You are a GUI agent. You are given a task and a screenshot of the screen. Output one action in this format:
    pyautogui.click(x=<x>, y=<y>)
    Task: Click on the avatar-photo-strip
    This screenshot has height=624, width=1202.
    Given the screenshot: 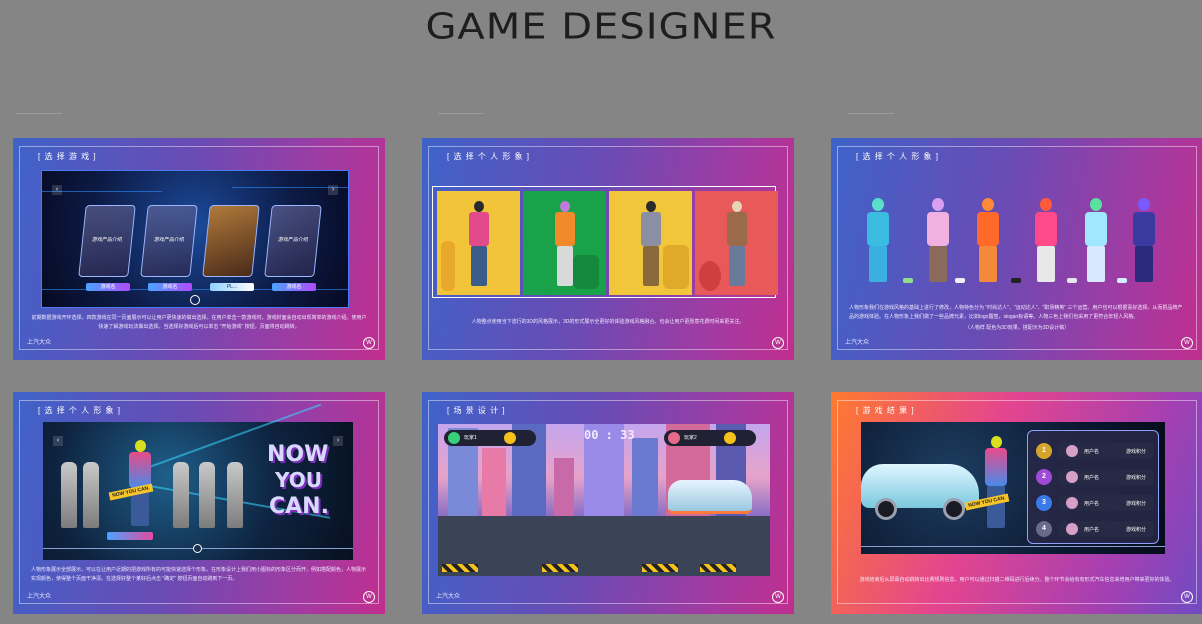 What is the action you would take?
    pyautogui.click(x=605, y=242)
    